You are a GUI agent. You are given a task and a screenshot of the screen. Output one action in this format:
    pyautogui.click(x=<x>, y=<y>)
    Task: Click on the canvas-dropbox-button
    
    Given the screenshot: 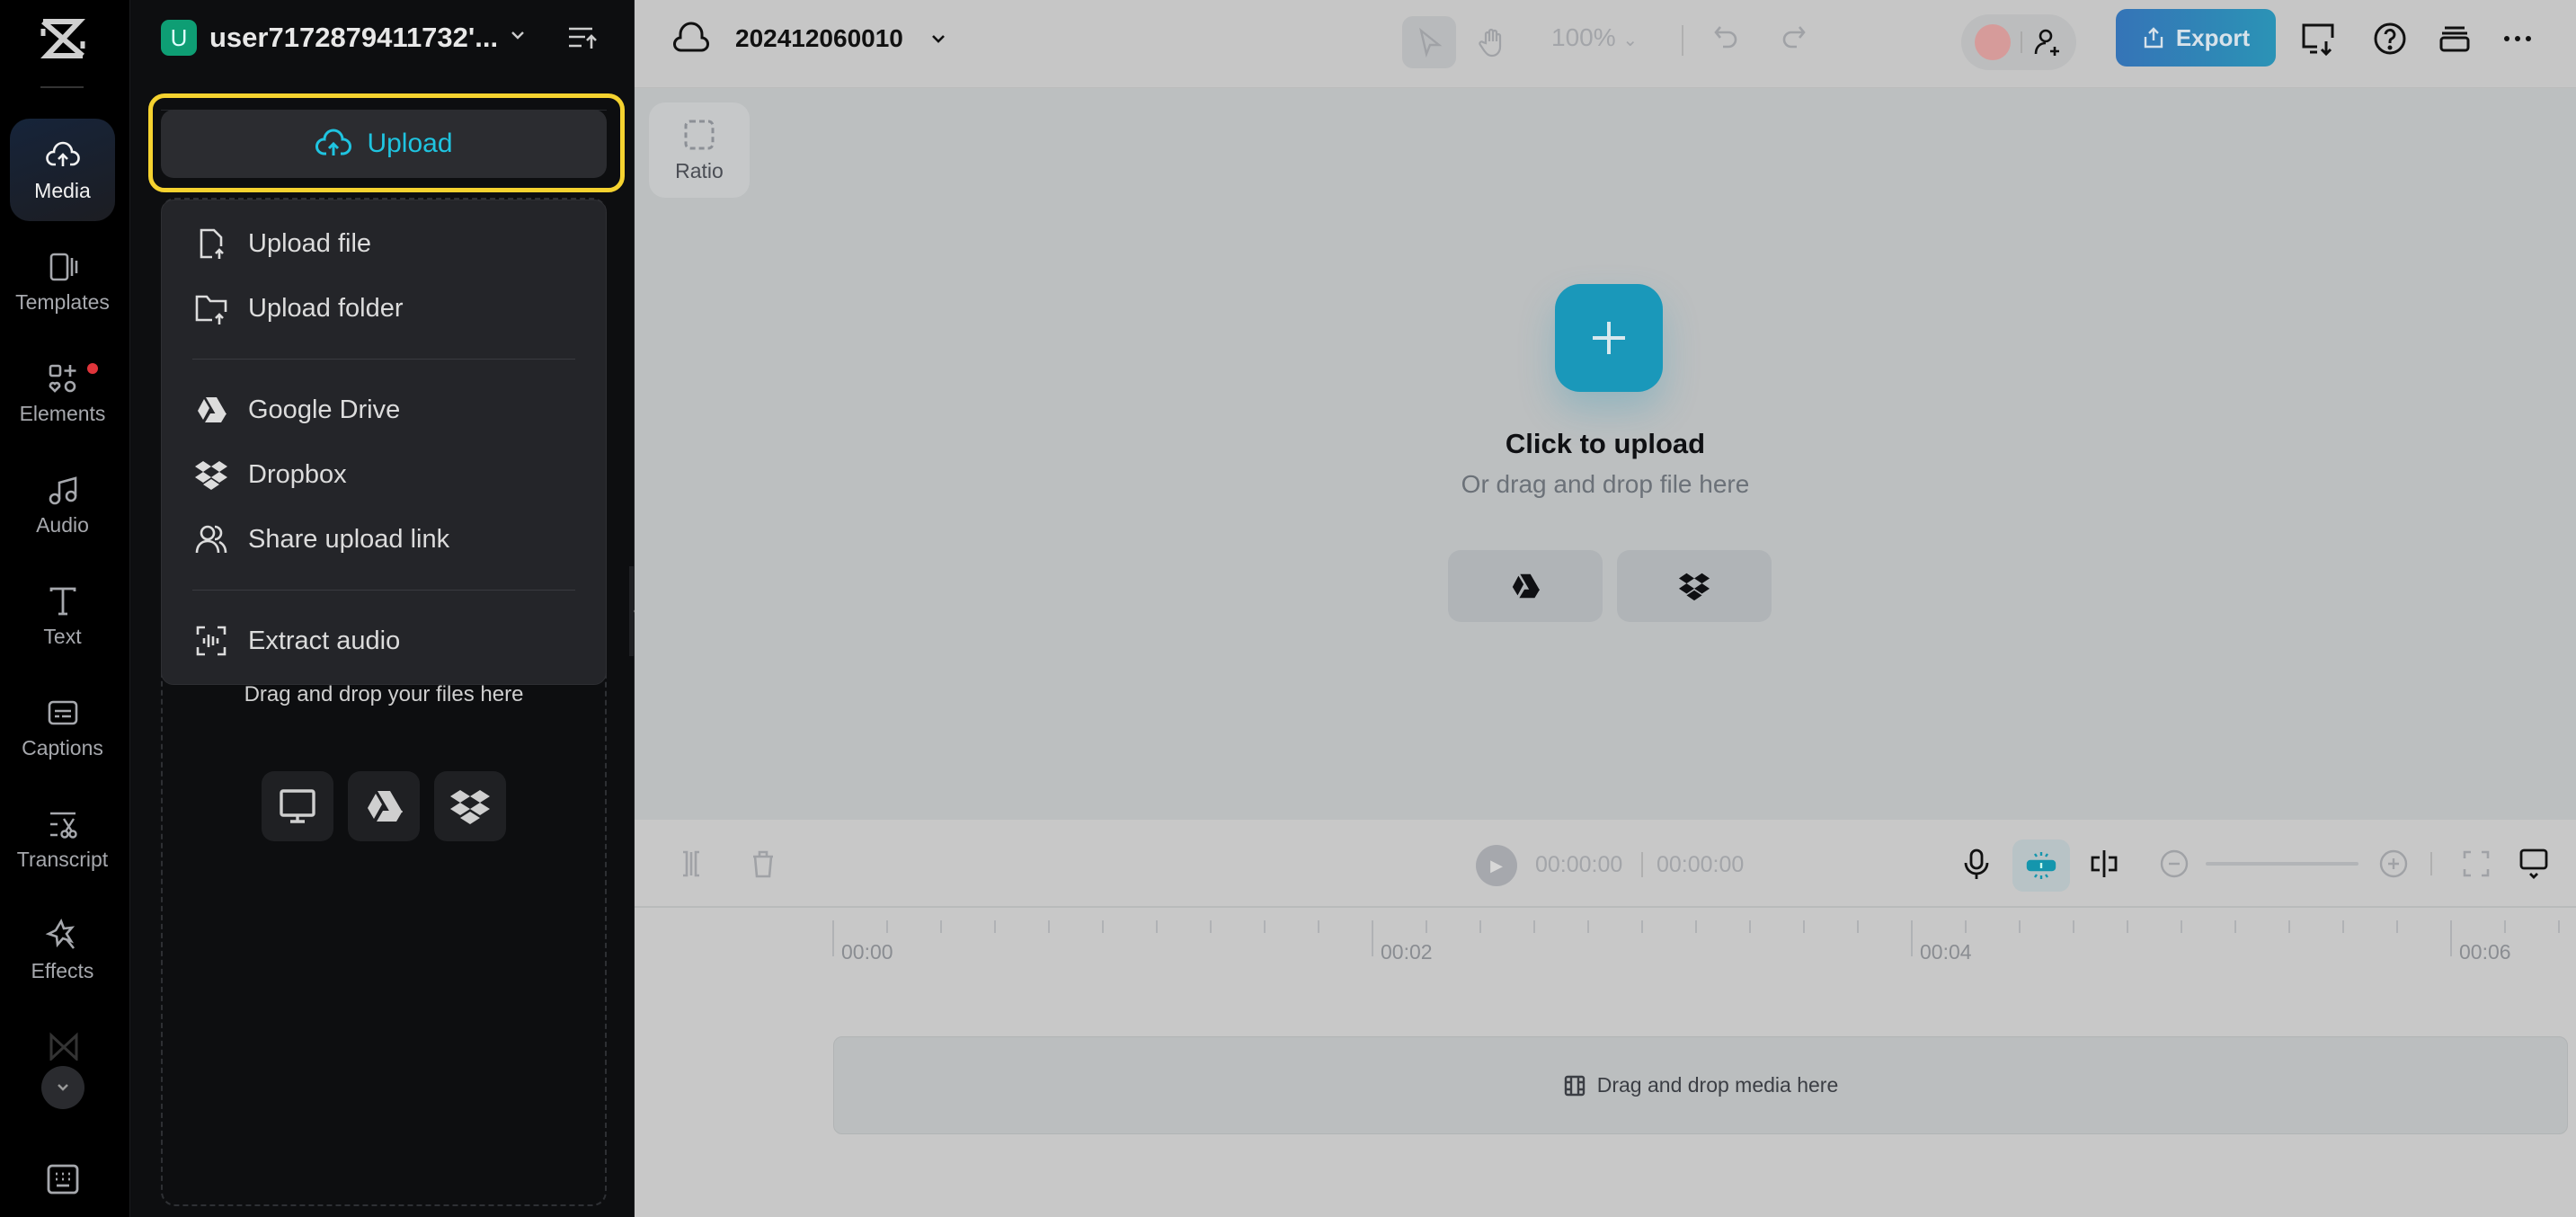 What is the action you would take?
    pyautogui.click(x=1694, y=586)
    